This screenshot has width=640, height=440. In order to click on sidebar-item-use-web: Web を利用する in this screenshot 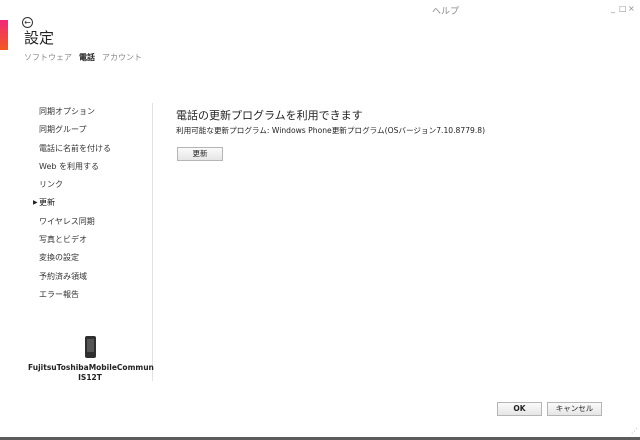, I will do `click(90, 167)`.